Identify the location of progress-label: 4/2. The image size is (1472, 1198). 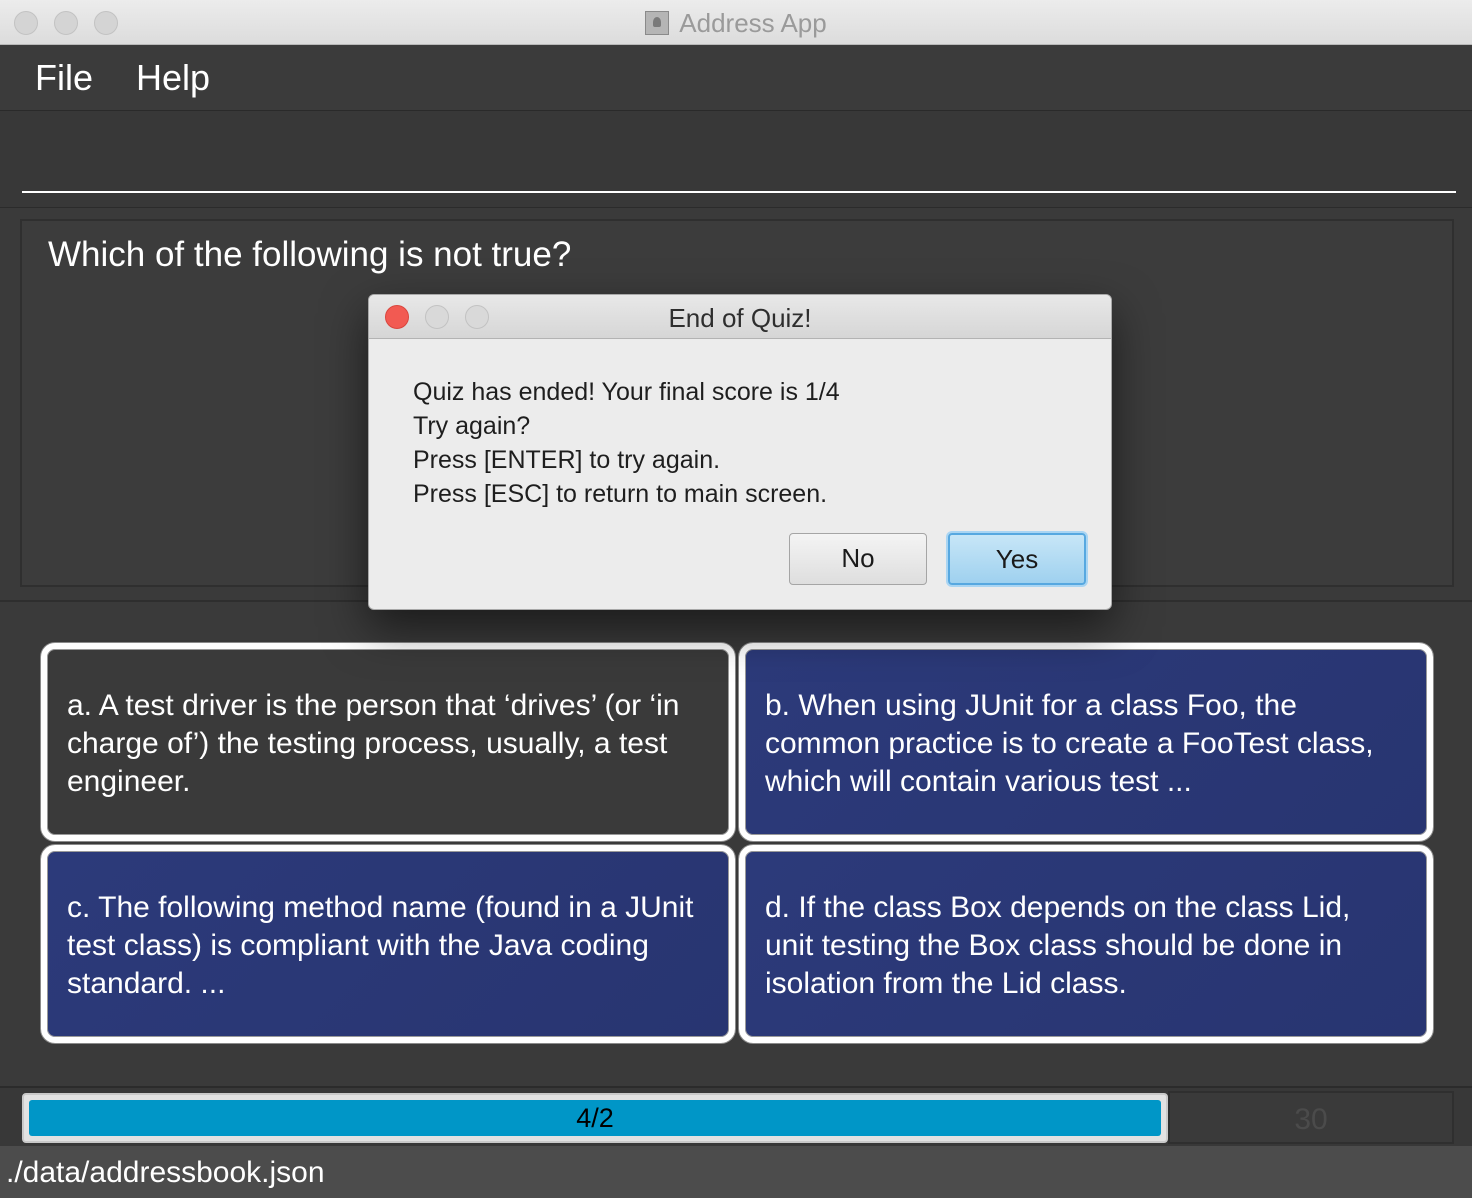
(595, 1118).